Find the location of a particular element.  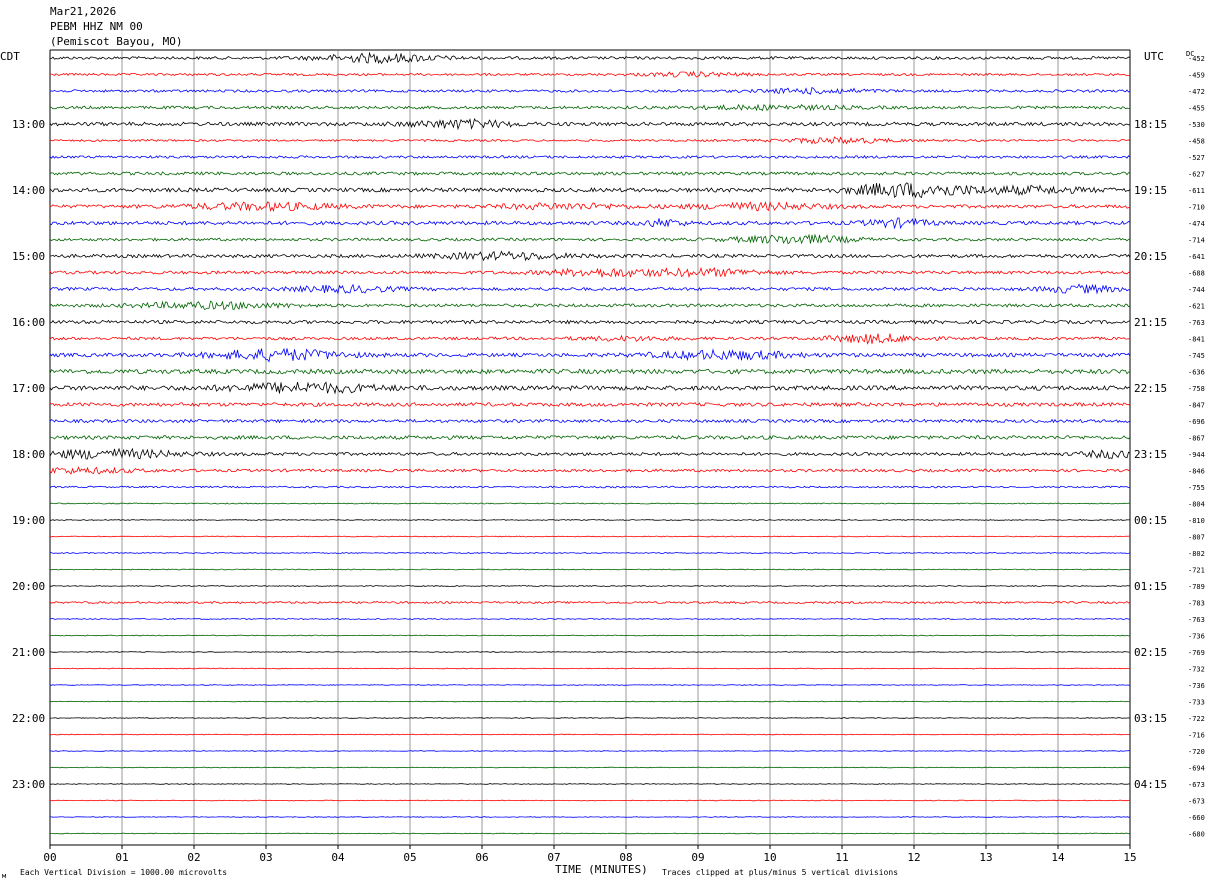

right-hour-label: 19:15 is located at coordinates (1150, 190).